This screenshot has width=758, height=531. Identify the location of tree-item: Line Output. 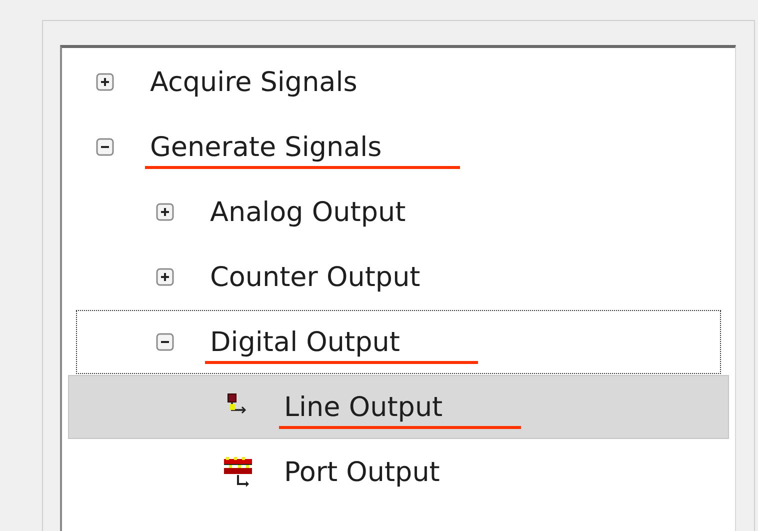
(398, 407).